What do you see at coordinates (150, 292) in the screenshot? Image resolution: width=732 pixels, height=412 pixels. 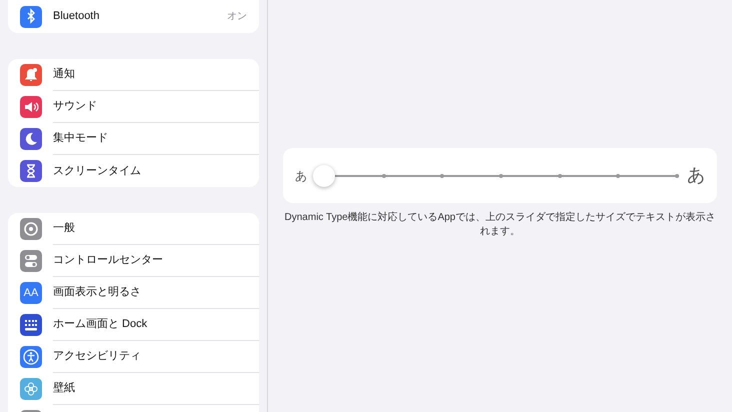 I see `sidebar-item: 画面表示と明るさ` at bounding box center [150, 292].